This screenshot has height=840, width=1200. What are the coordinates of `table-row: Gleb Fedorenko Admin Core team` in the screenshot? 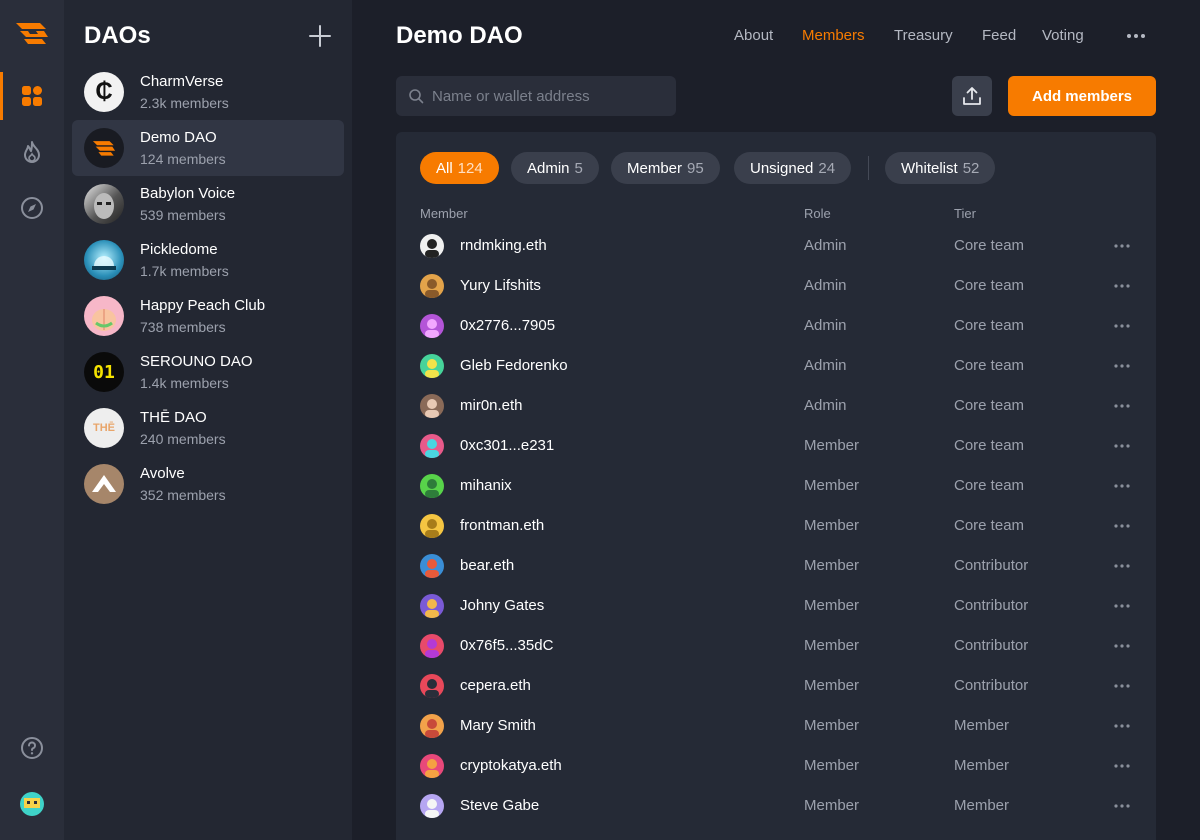 It's located at (776, 366).